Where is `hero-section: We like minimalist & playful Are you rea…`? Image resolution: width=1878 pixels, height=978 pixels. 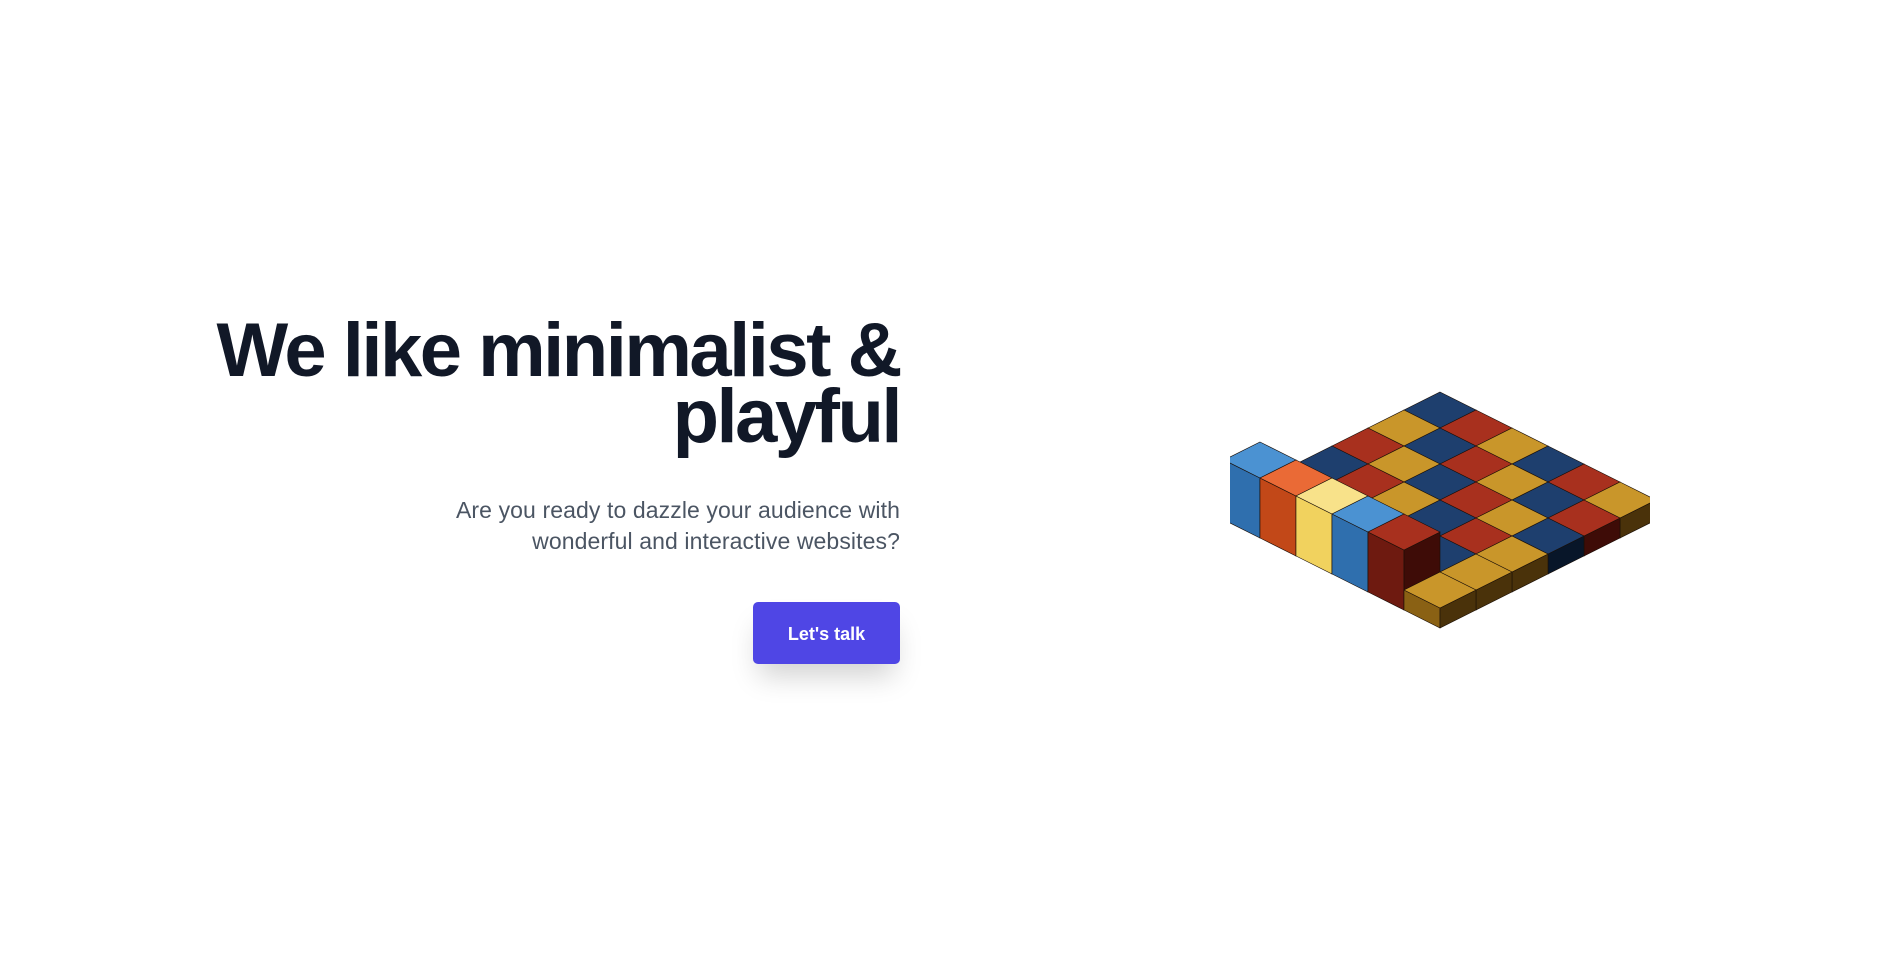 hero-section: We like minimalist & playful Are you rea… is located at coordinates (551, 488).